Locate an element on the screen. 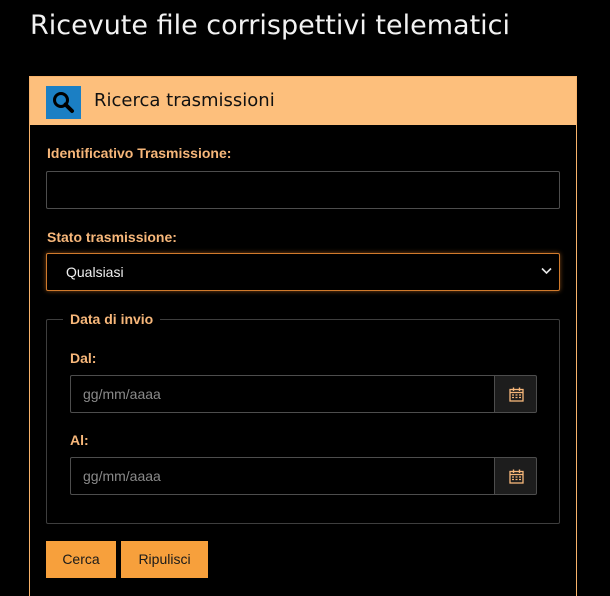  date-from-group is located at coordinates (303, 394).